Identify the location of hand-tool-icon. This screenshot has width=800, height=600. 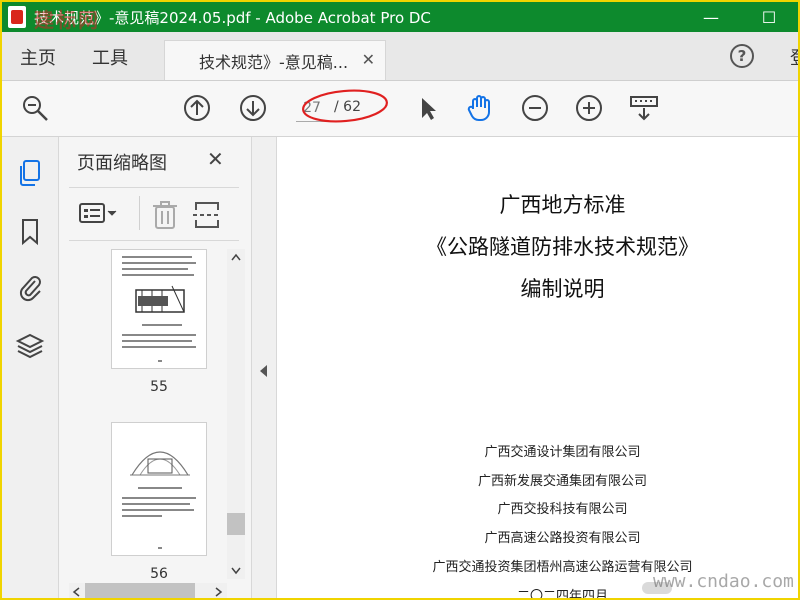
(480, 108).